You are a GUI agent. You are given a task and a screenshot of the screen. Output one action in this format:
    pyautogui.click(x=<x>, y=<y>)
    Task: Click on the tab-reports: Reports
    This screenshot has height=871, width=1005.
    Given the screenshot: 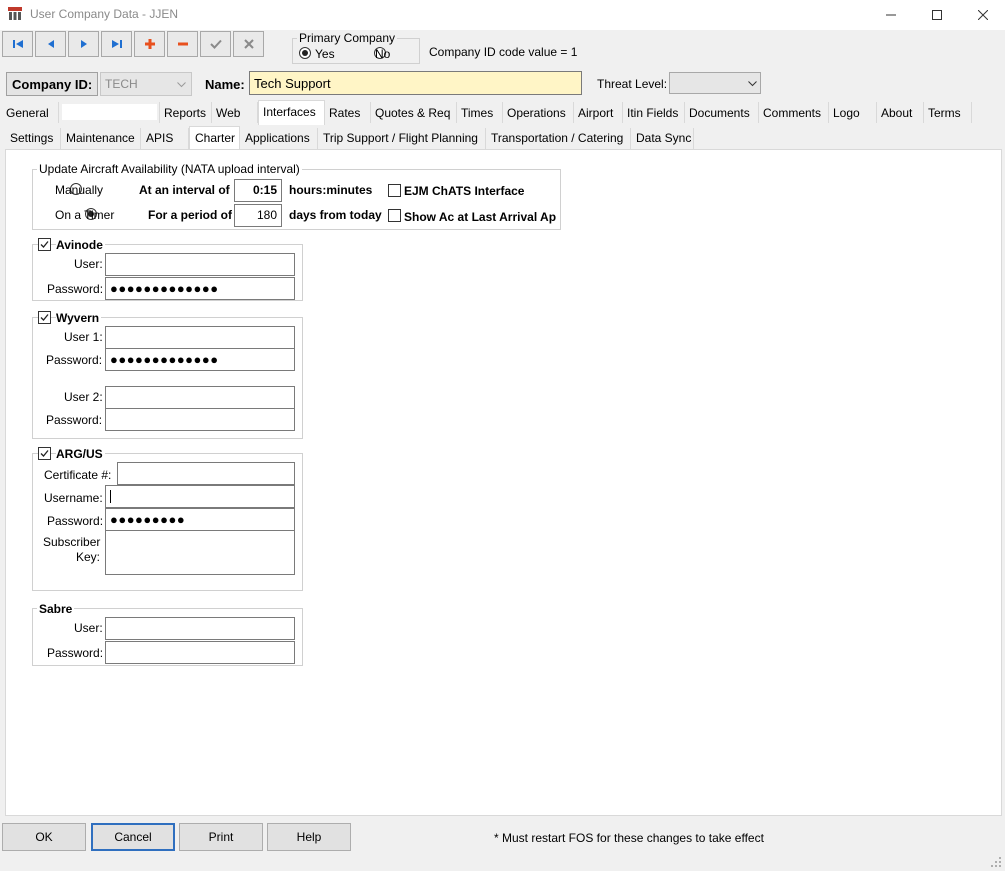 What is the action you would take?
    pyautogui.click(x=186, y=112)
    